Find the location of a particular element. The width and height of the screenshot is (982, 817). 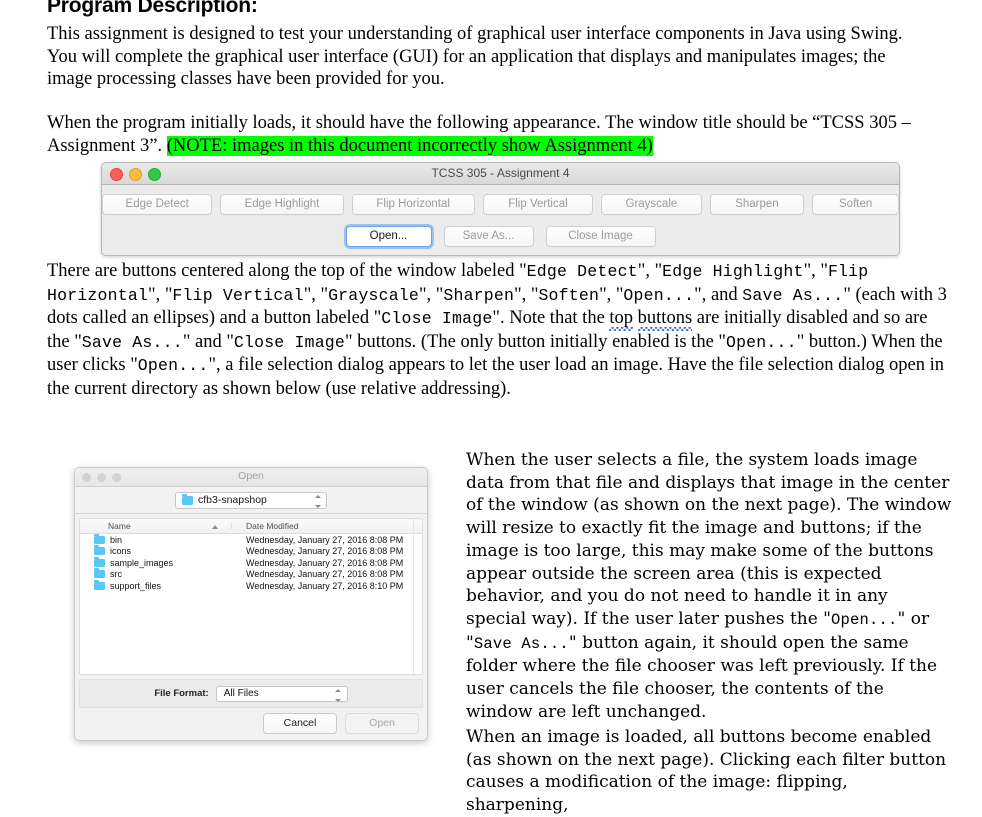

file-name-cell: support_files is located at coordinates (156, 585).